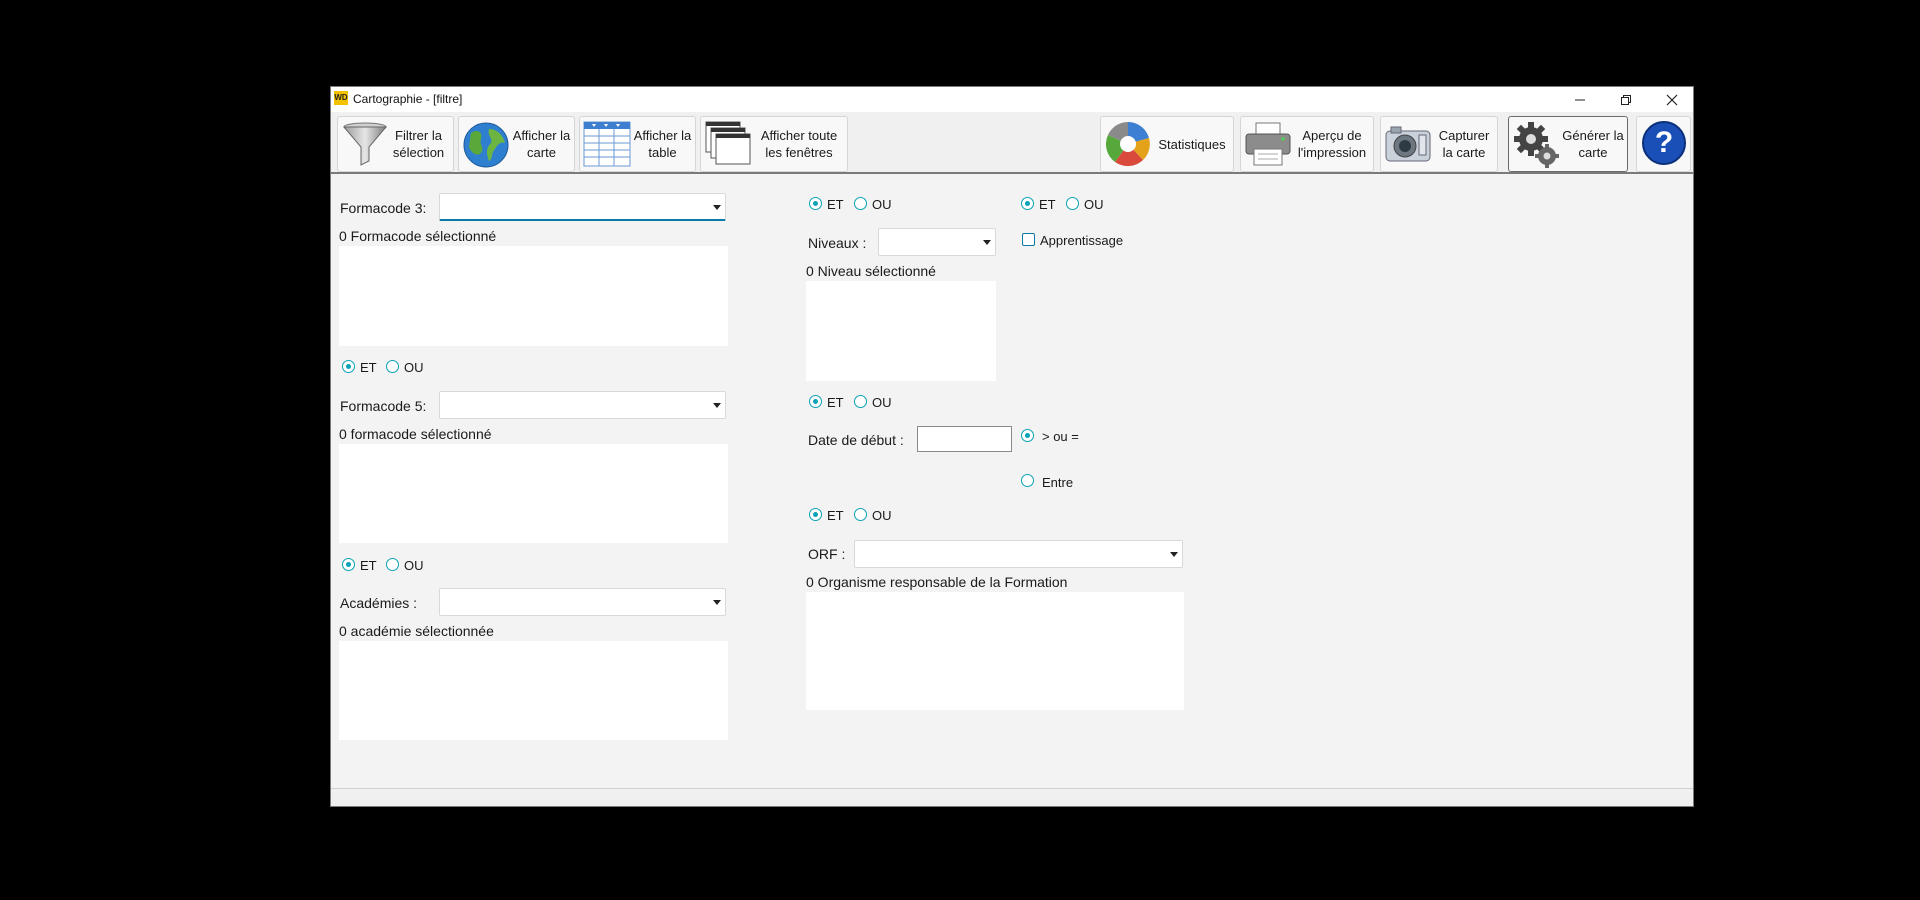 The width and height of the screenshot is (1920, 900). Describe the element at coordinates (1018, 554) in the screenshot. I see `orf-select` at that location.